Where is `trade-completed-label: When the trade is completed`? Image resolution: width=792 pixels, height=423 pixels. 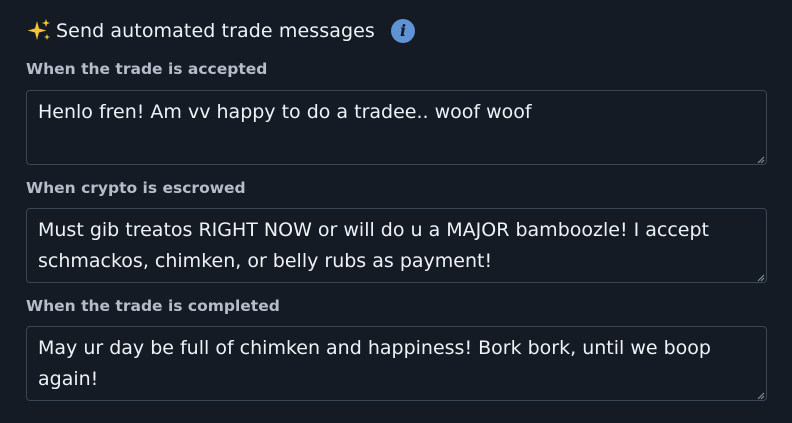
trade-completed-label: When the trade is completed is located at coordinates (153, 306).